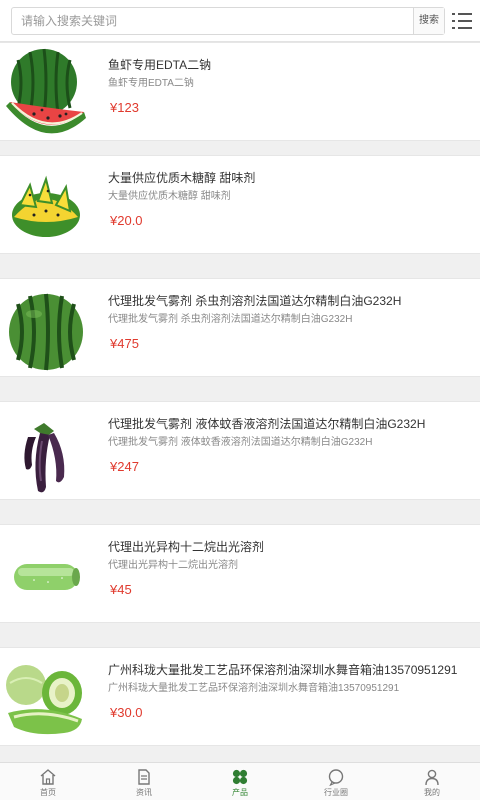  Describe the element at coordinates (432, 777) in the screenshot. I see `user-icon` at that location.